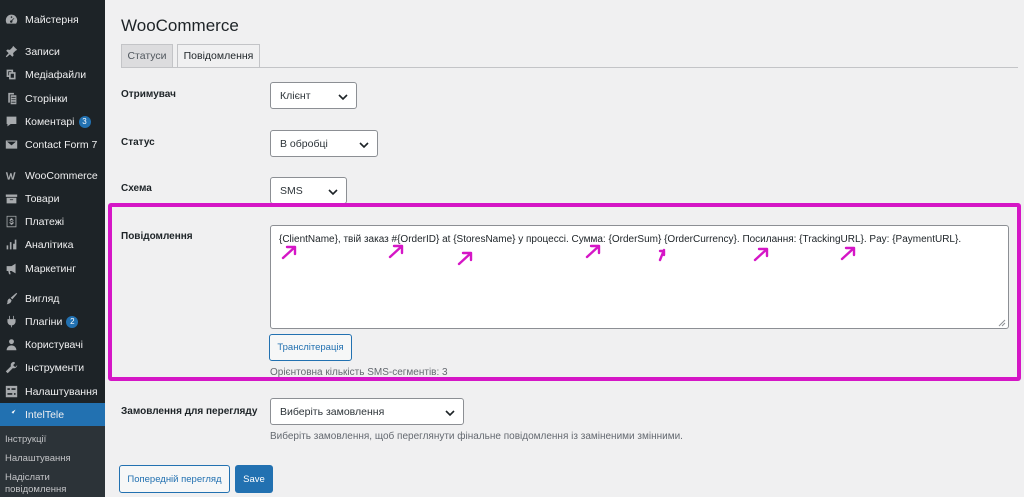 The width and height of the screenshot is (1024, 497). Describe the element at coordinates (218, 56) in the screenshot. I see `tab-messages: Повідомлення` at that location.